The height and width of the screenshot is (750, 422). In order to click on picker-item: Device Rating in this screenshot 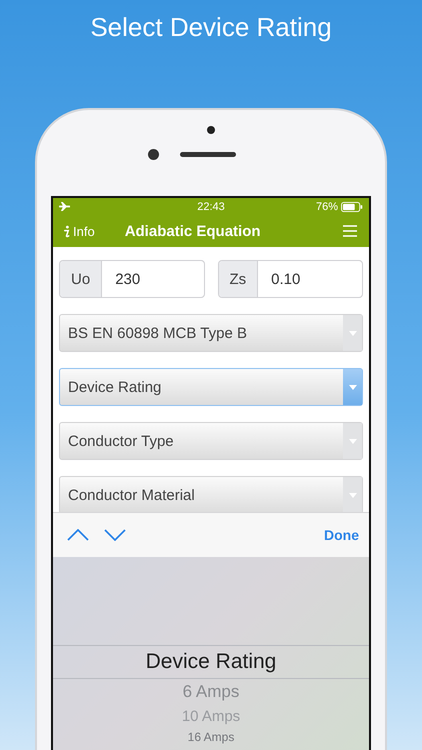, I will do `click(211, 662)`.